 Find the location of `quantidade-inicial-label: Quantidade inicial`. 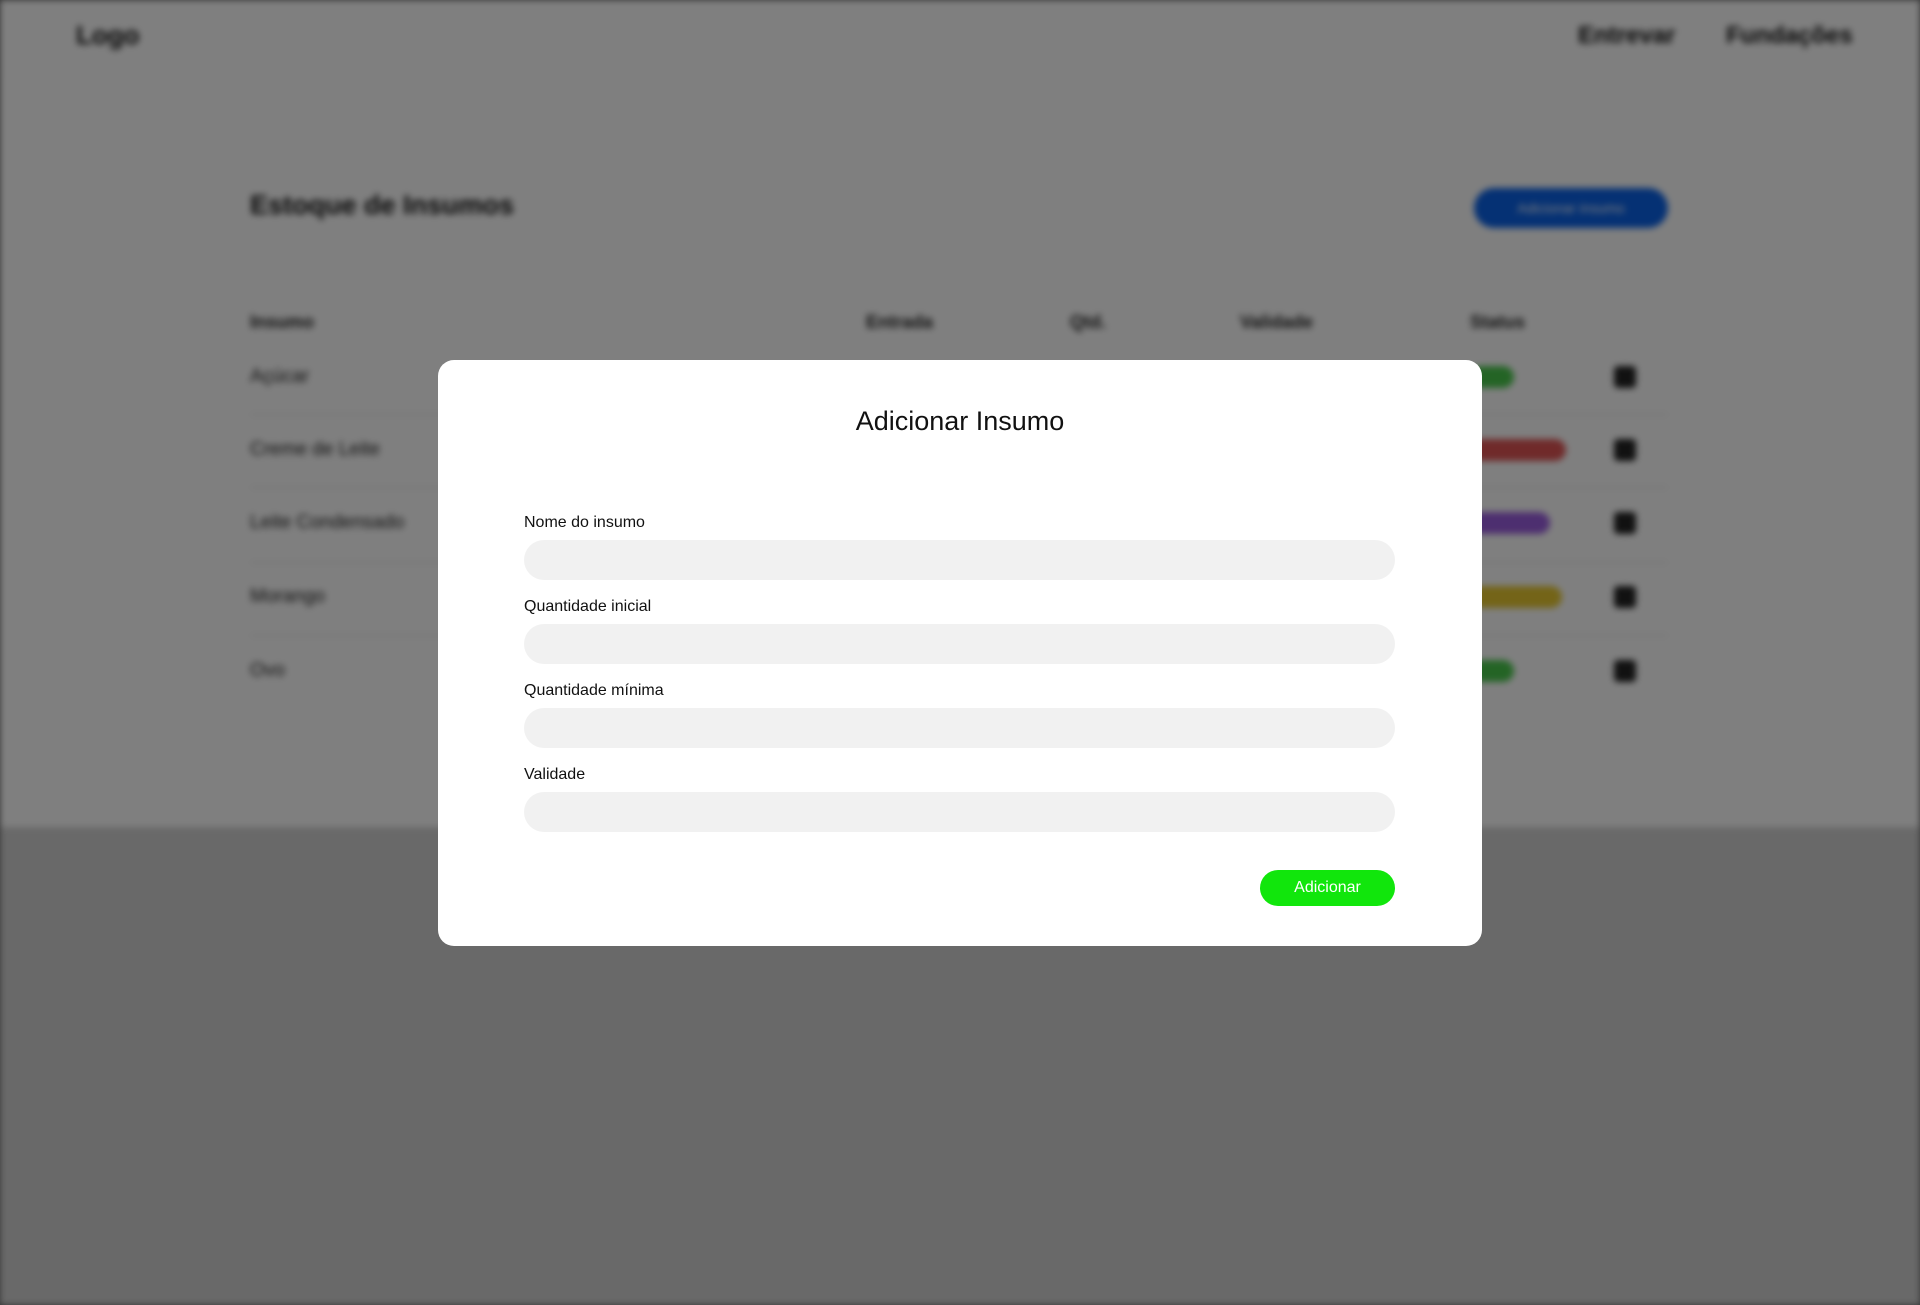

quantidade-inicial-label: Quantidade inicial is located at coordinates (588, 606).